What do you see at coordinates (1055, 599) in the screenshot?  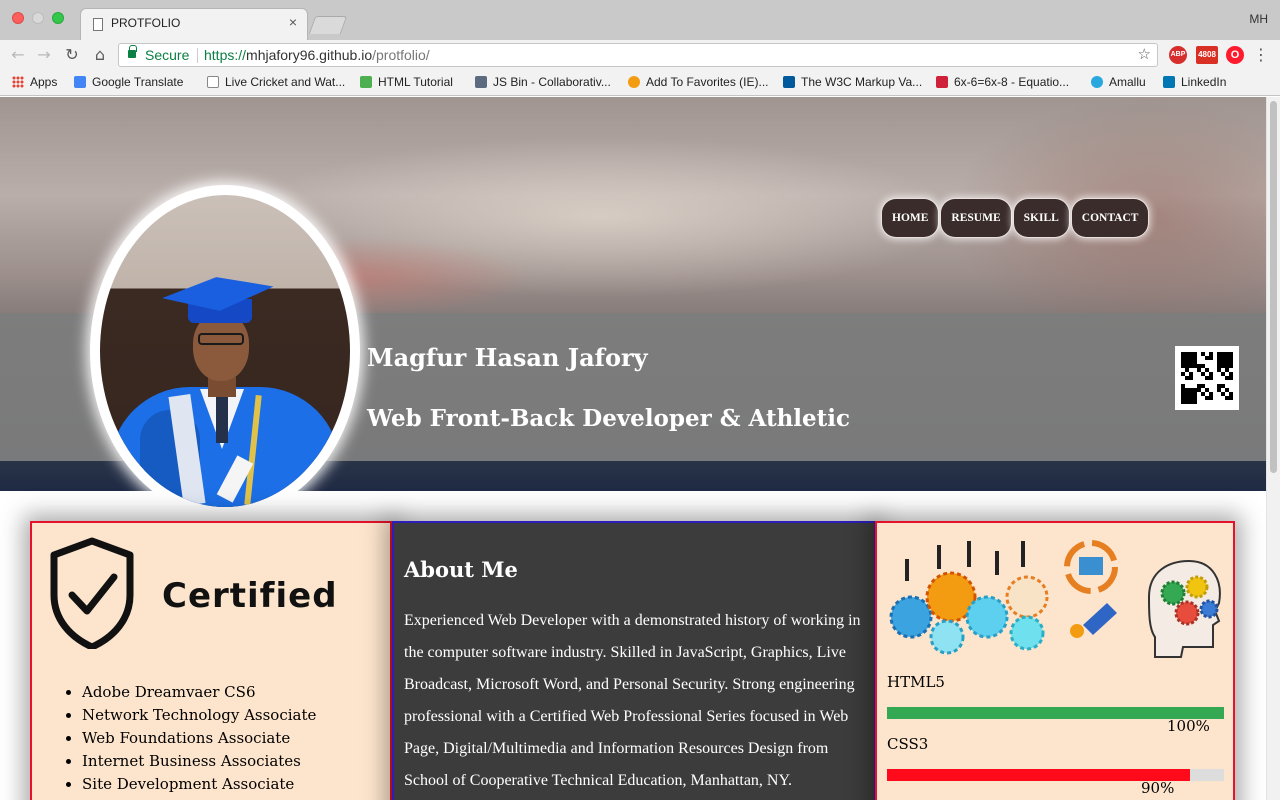 I see `gears-illustration-icon` at bounding box center [1055, 599].